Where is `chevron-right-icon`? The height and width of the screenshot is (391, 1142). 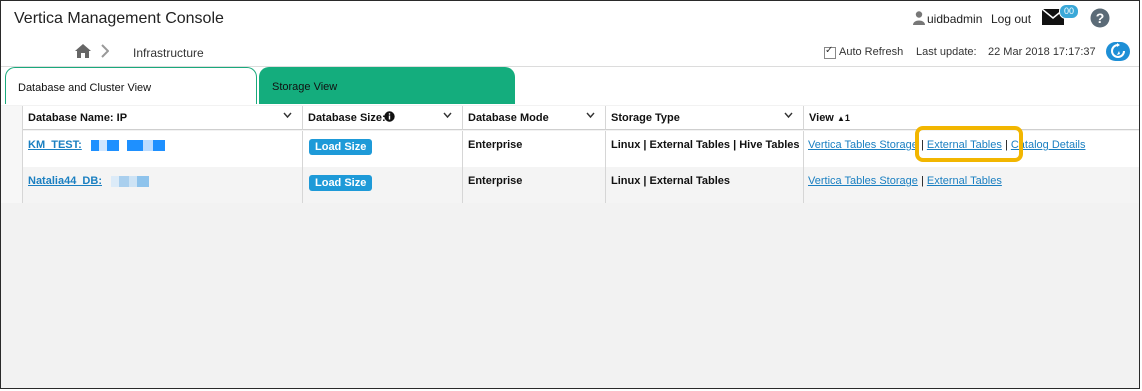
chevron-right-icon is located at coordinates (105, 51).